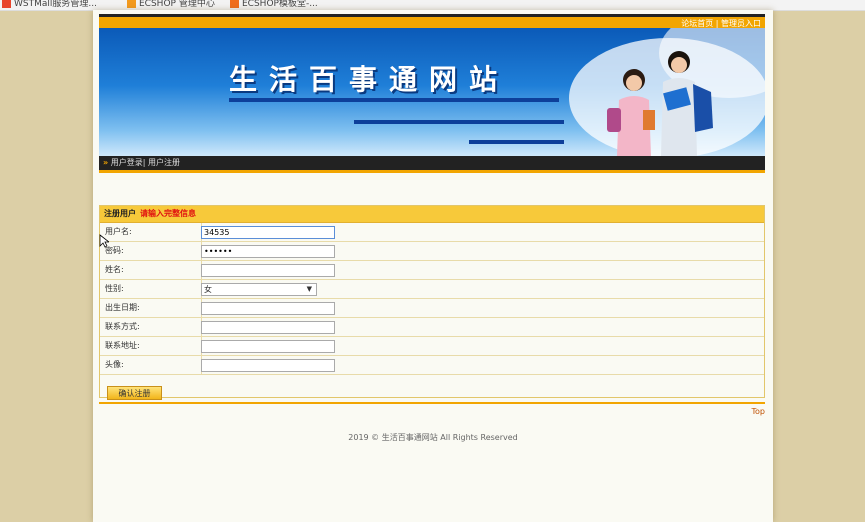  Describe the element at coordinates (759, 411) in the screenshot. I see `back-to-top-link: Top` at that location.